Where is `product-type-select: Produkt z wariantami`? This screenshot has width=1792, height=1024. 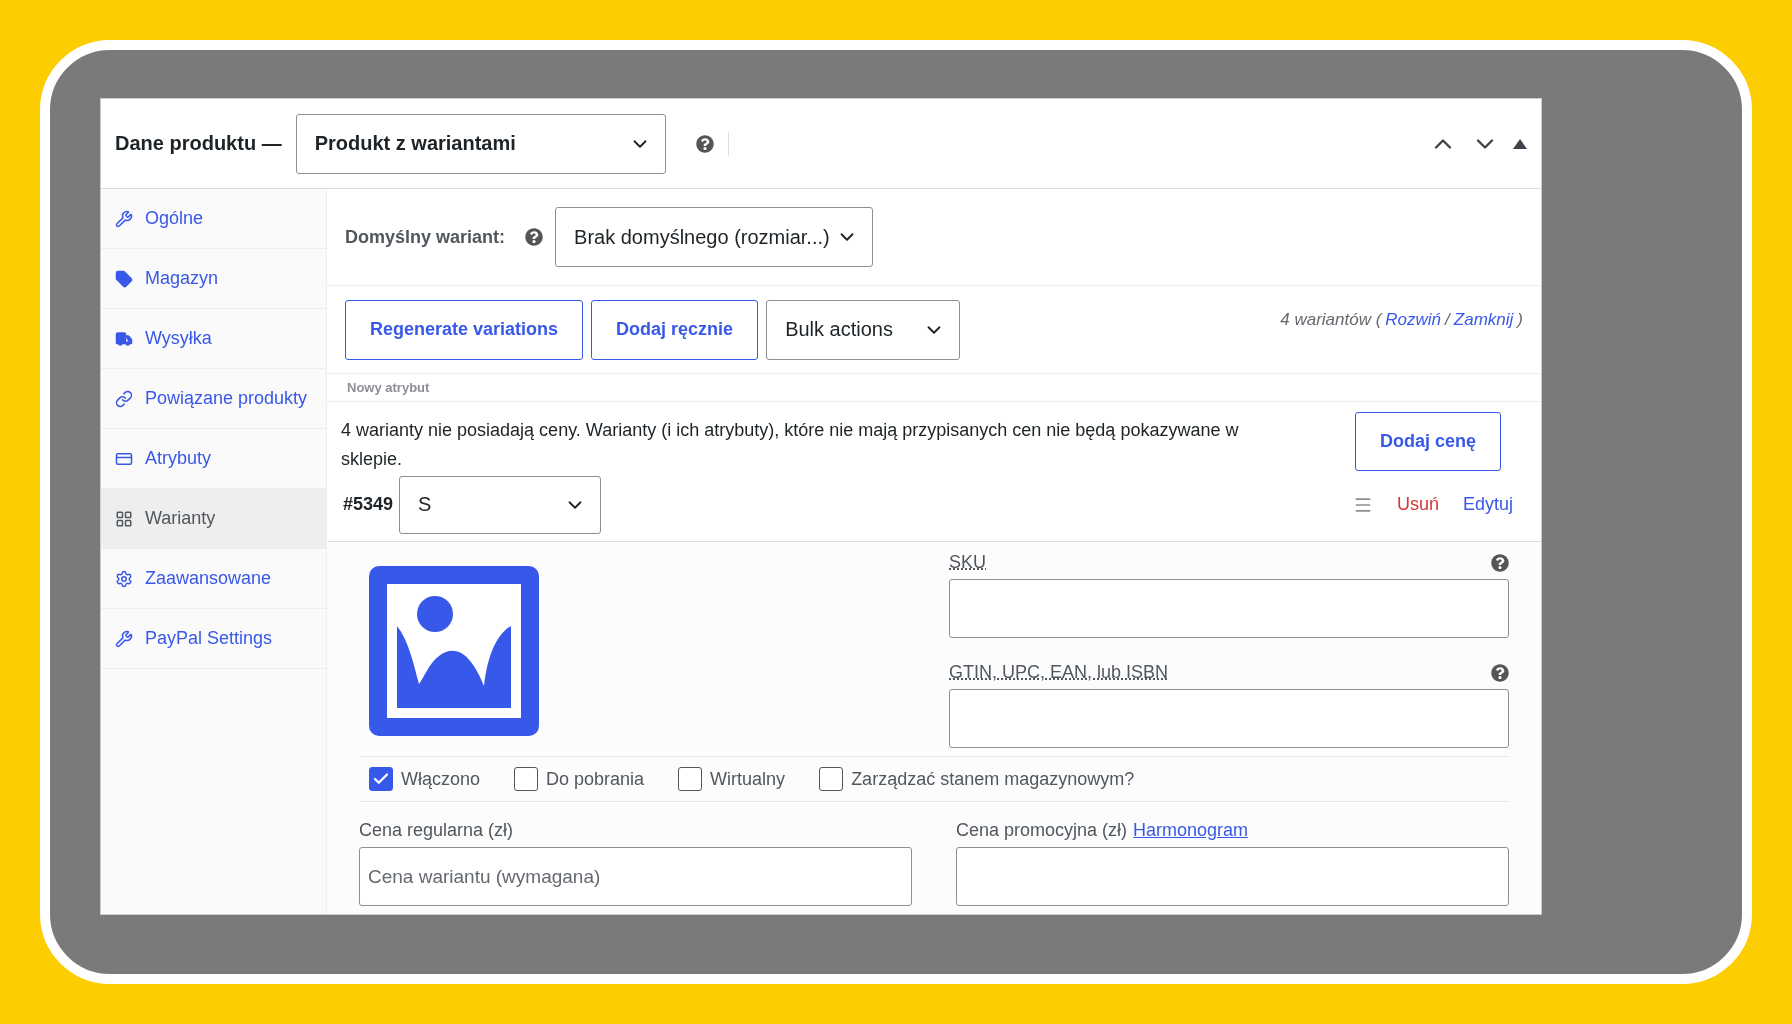
product-type-select: Produkt z wariantami is located at coordinates (480, 143).